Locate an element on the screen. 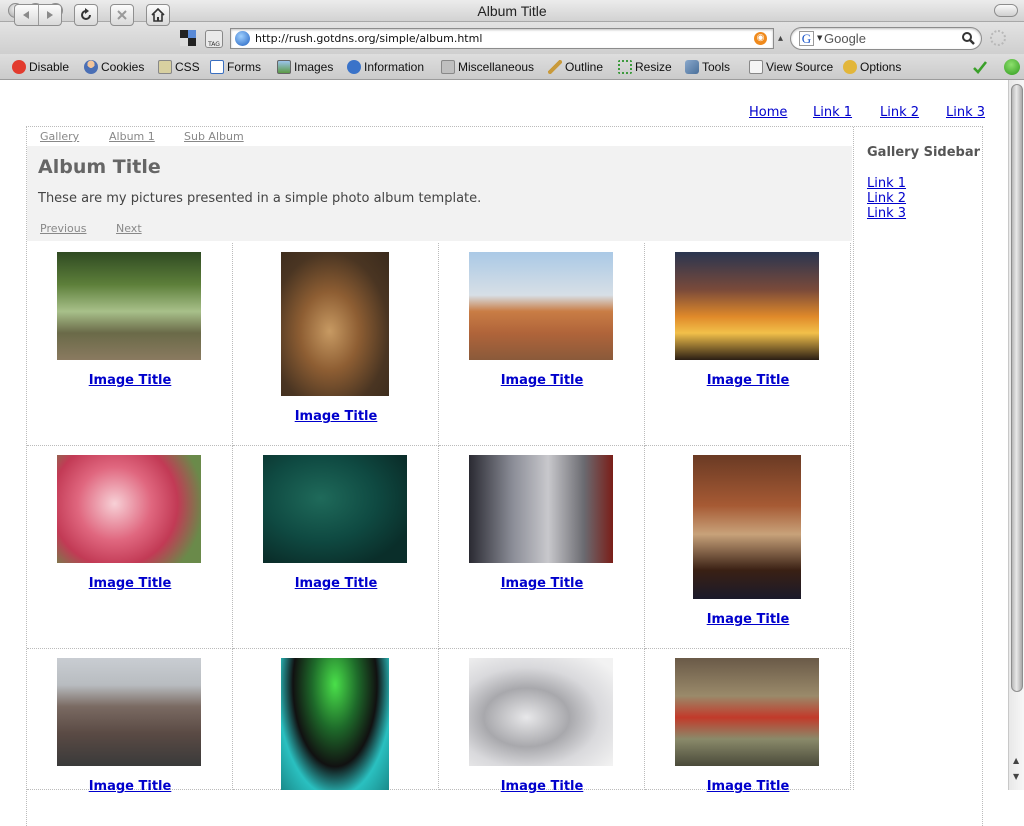  toolbar-item-forms: Forms is located at coordinates (235, 67).